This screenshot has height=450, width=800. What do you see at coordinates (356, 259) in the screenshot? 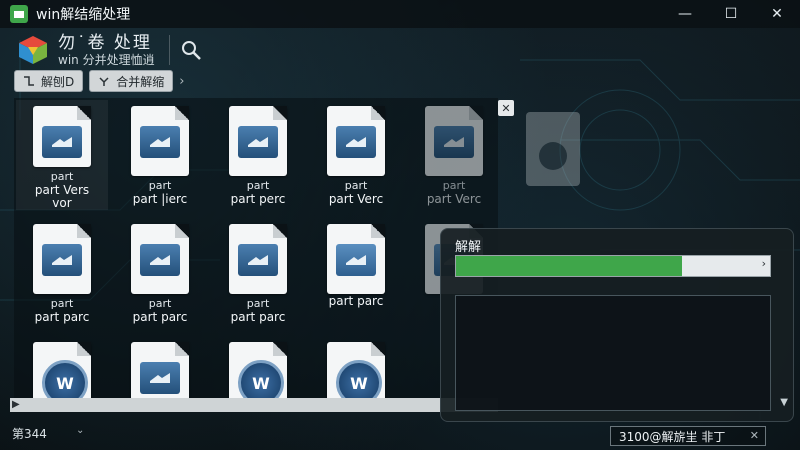
I see `settings-document-icon` at bounding box center [356, 259].